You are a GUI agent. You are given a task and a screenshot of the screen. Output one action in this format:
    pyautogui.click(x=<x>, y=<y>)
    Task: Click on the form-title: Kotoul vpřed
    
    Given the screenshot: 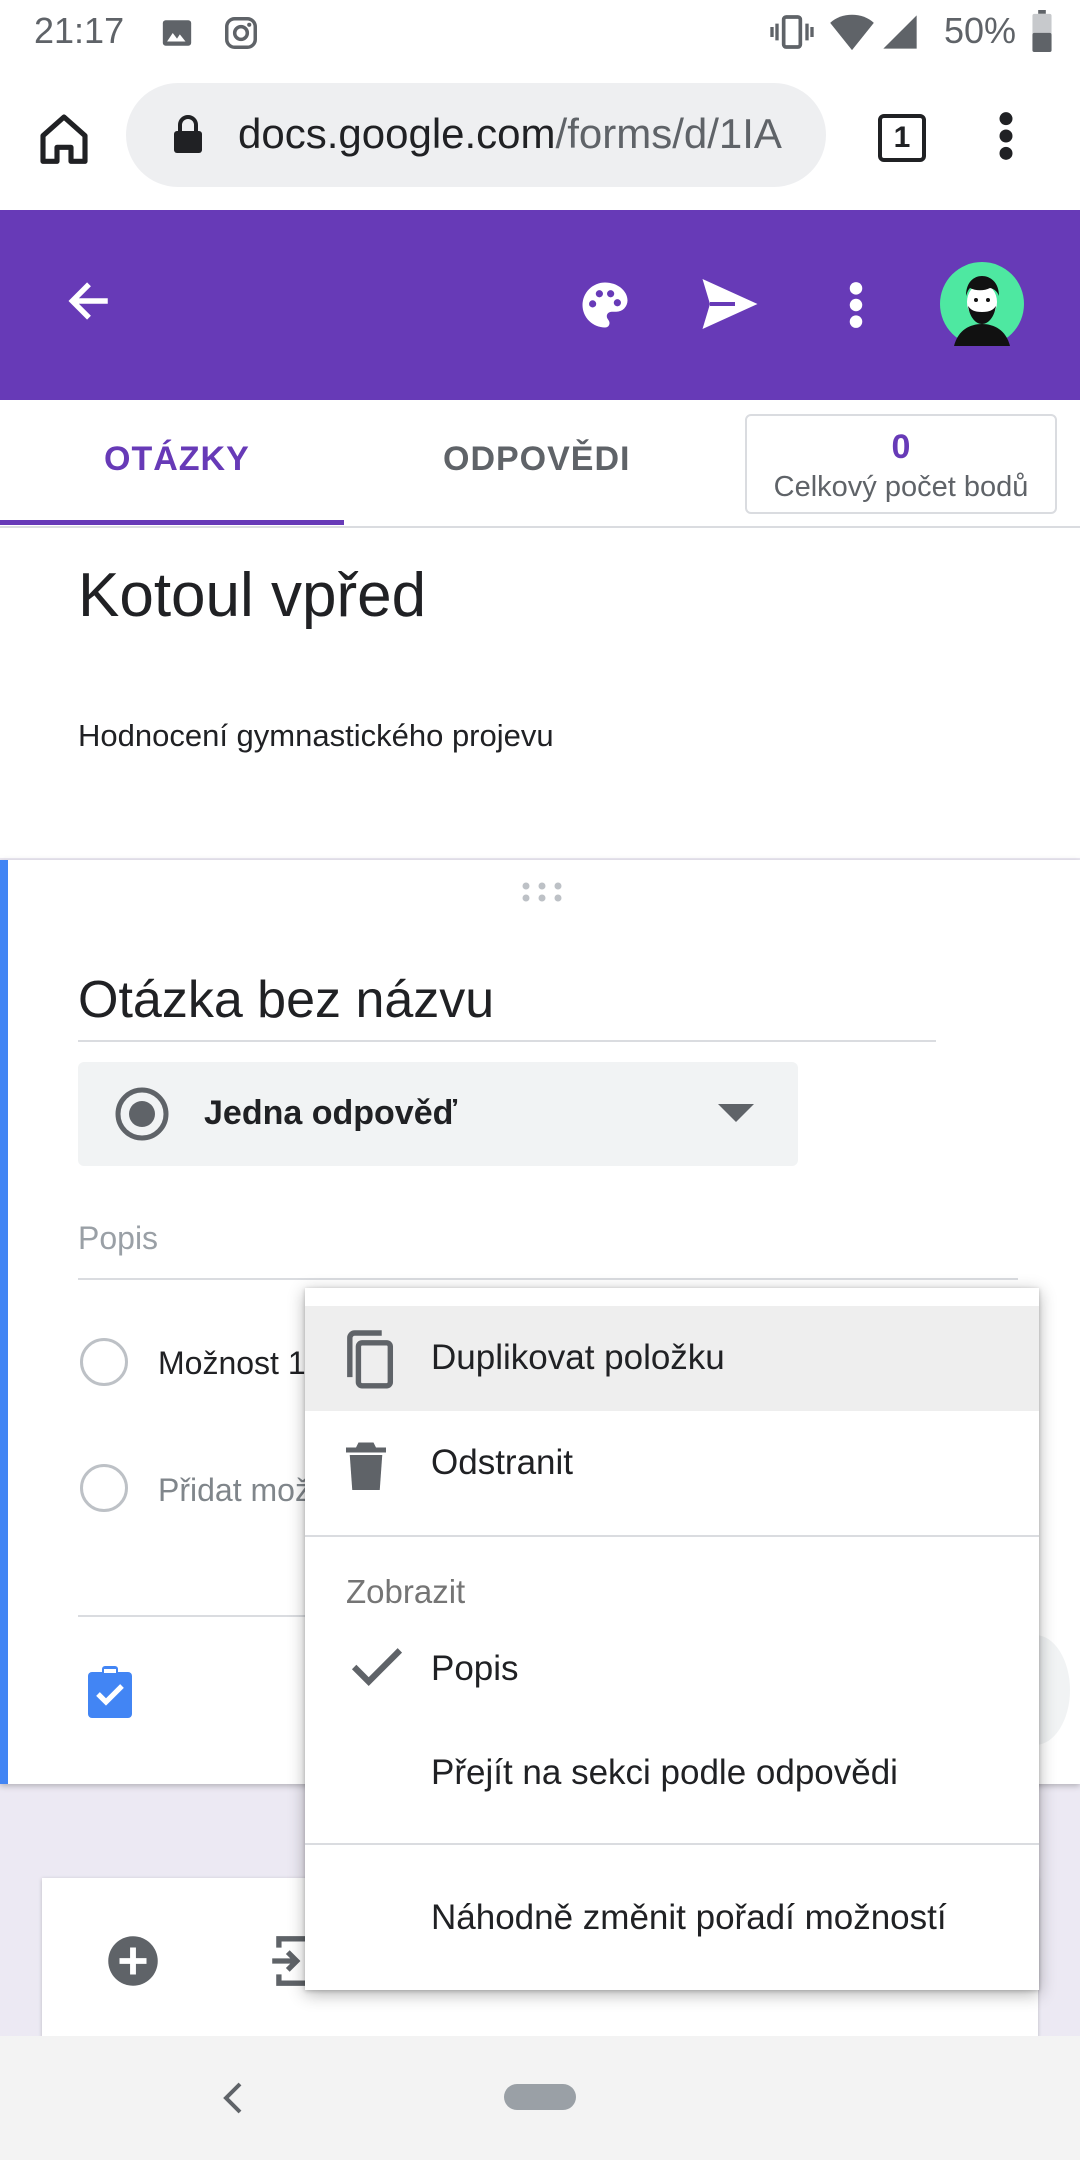 What is the action you would take?
    pyautogui.click(x=252, y=595)
    